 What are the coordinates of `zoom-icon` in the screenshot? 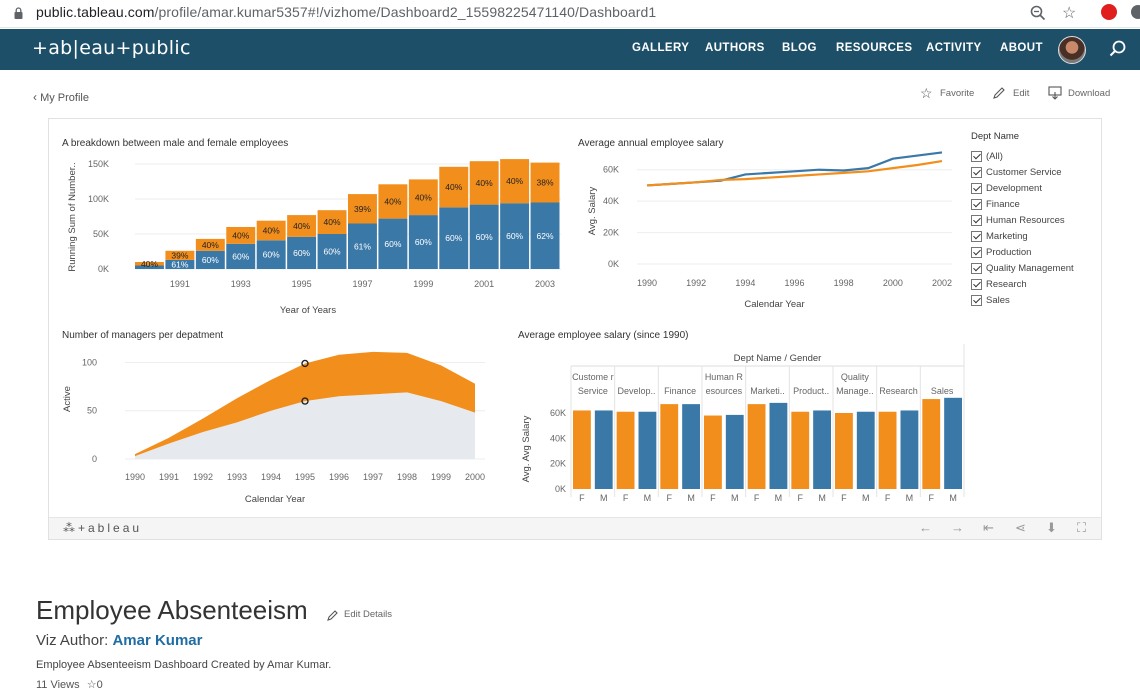 It's located at (1038, 15).